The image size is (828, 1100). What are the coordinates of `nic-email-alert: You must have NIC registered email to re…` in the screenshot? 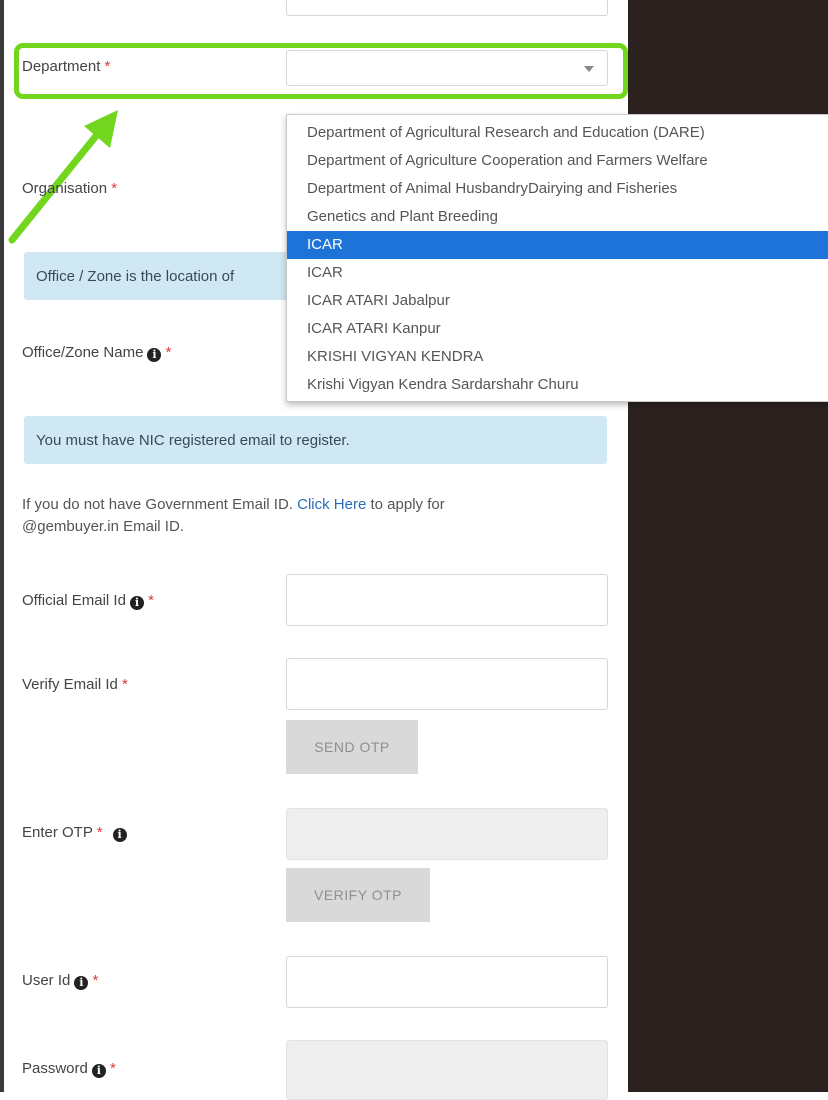 It's located at (315, 440).